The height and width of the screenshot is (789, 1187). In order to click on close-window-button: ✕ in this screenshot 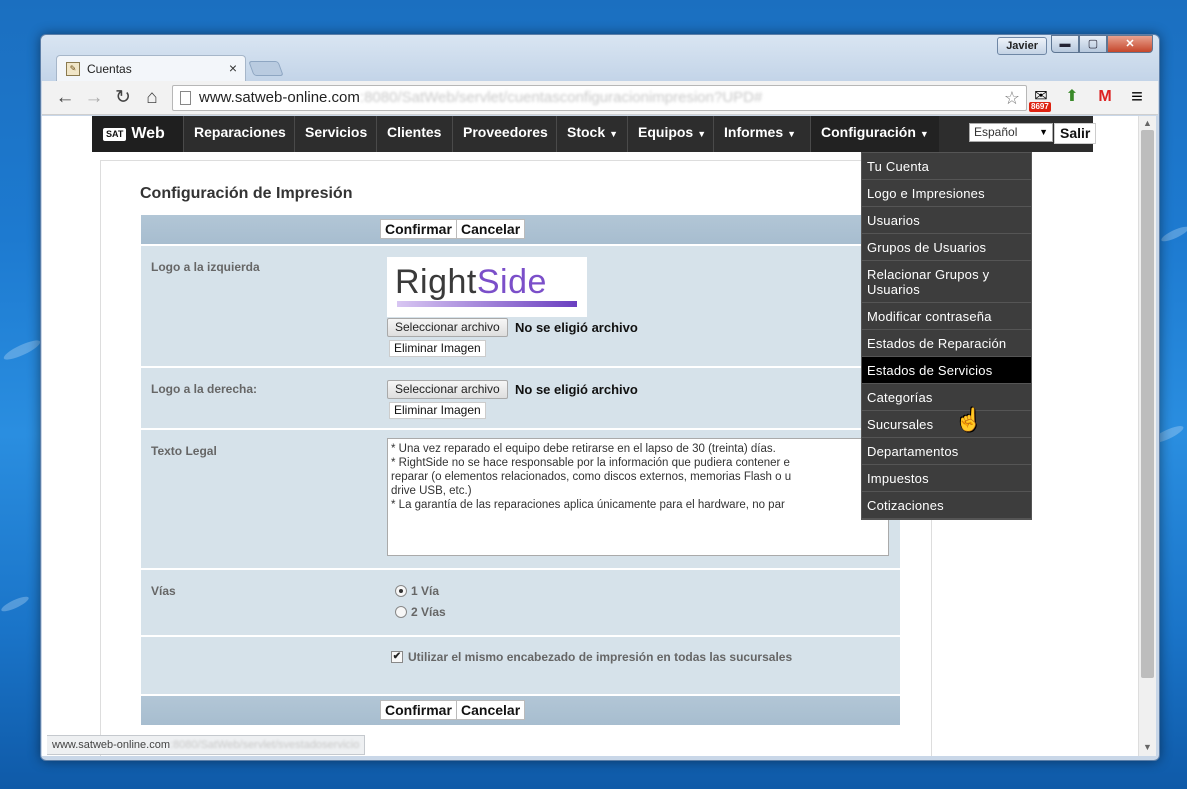, I will do `click(1130, 44)`.